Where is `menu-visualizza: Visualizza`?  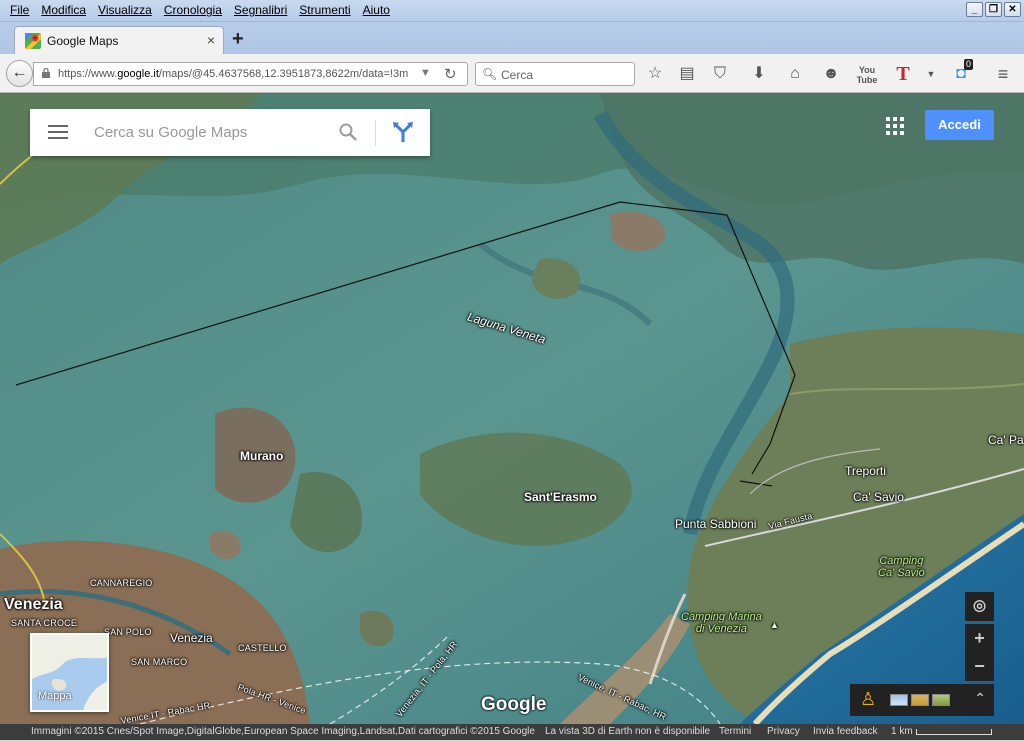 menu-visualizza: Visualizza is located at coordinates (125, 10).